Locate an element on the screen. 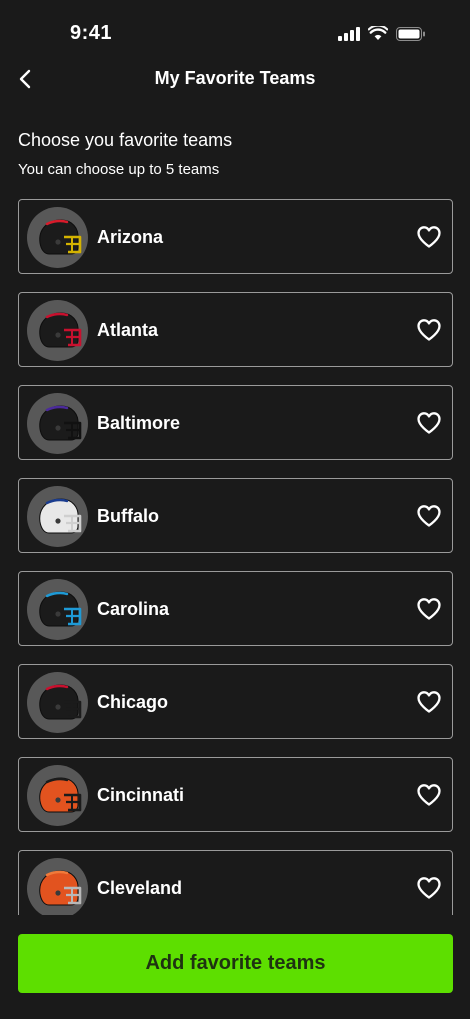 The width and height of the screenshot is (470, 1019). wifi-icon is located at coordinates (378, 33).